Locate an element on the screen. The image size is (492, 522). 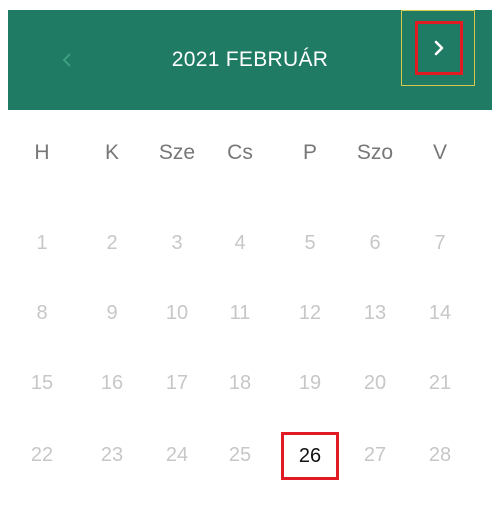
prev-month-button is located at coordinates (68, 60).